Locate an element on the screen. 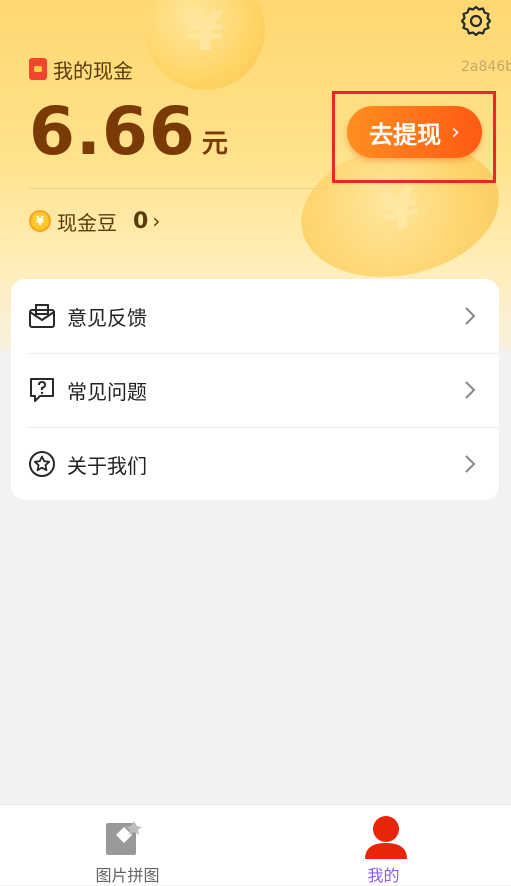 This screenshot has width=511, height=886. cash-beans-row: ¥ 现金豆 0 › is located at coordinates (94, 221).